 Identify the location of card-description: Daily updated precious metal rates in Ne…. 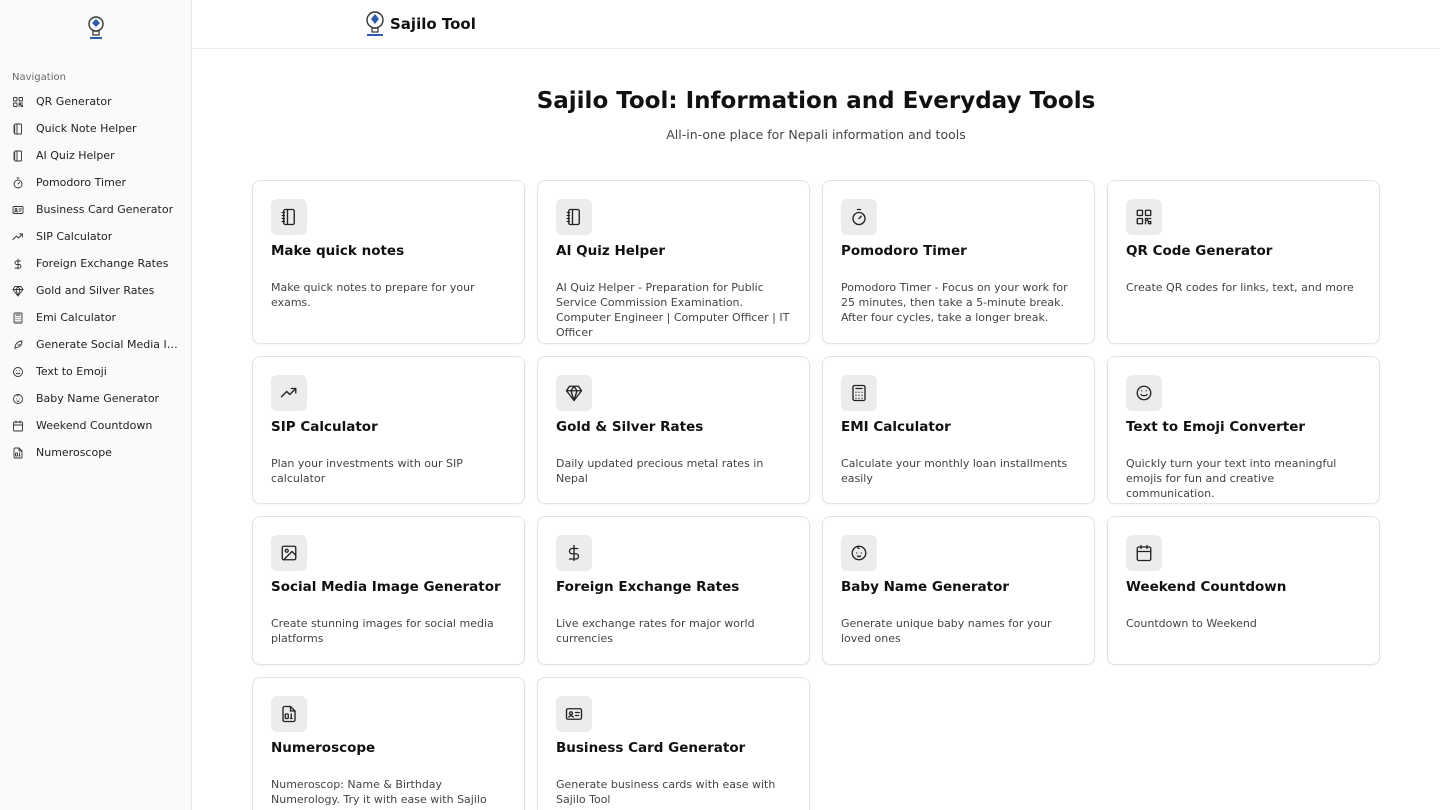
(660, 471).